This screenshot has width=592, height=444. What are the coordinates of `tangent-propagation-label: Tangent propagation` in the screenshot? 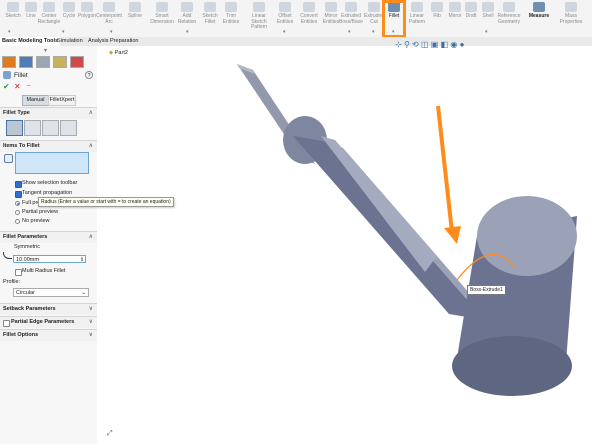 It's located at (47, 193).